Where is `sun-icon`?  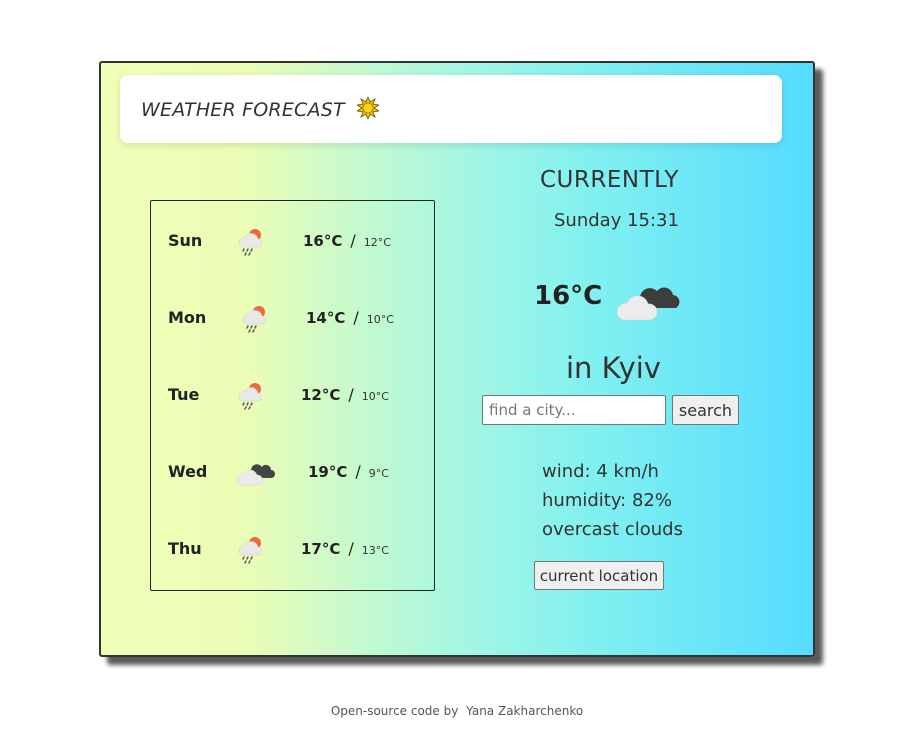
sun-icon is located at coordinates (368, 109).